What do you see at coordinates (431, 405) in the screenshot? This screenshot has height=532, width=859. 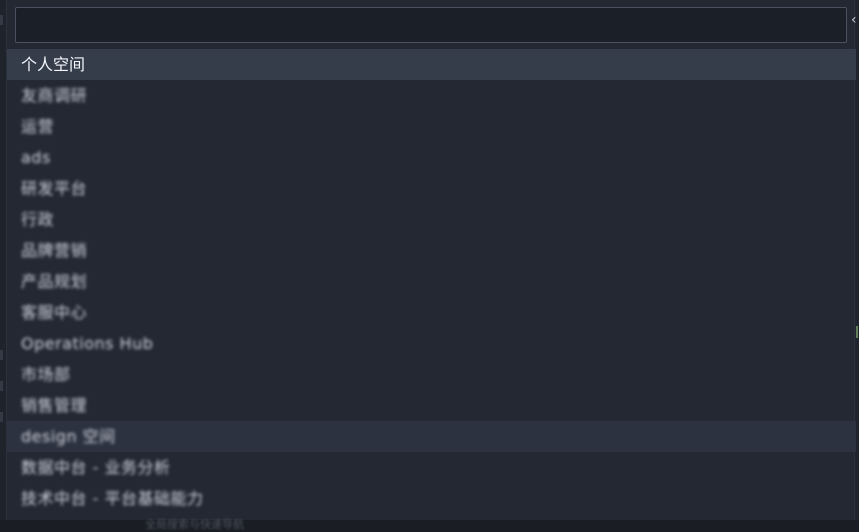 I see `workspace-item: 销售管理` at bounding box center [431, 405].